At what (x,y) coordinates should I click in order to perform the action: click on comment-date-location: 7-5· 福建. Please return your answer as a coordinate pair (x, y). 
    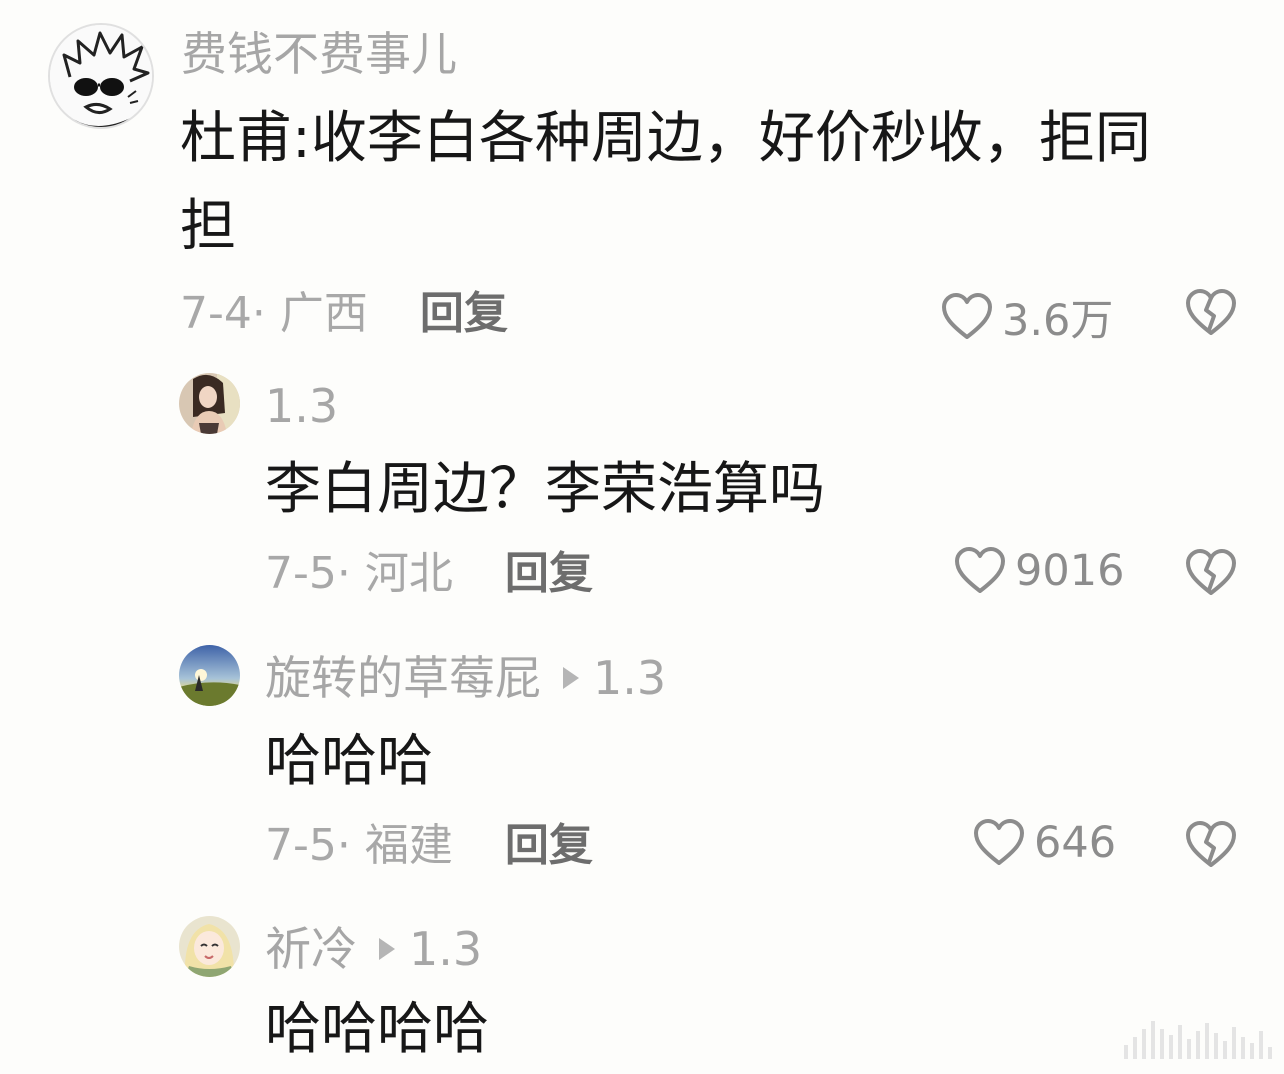
    Looking at the image, I should click on (359, 845).